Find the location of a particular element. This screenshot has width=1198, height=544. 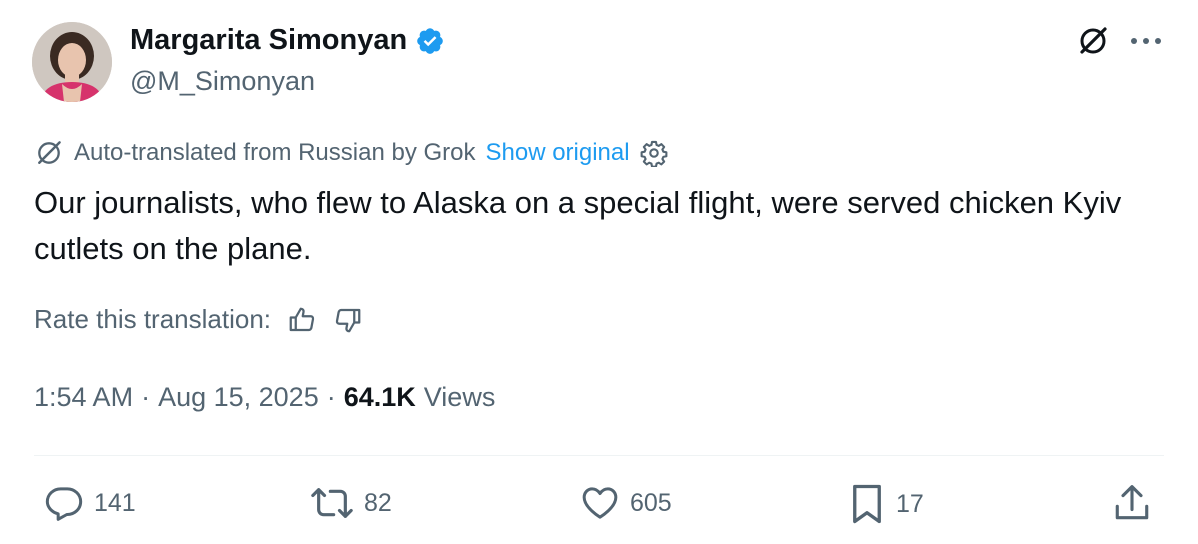

reply-button: 141 is located at coordinates (90, 503).